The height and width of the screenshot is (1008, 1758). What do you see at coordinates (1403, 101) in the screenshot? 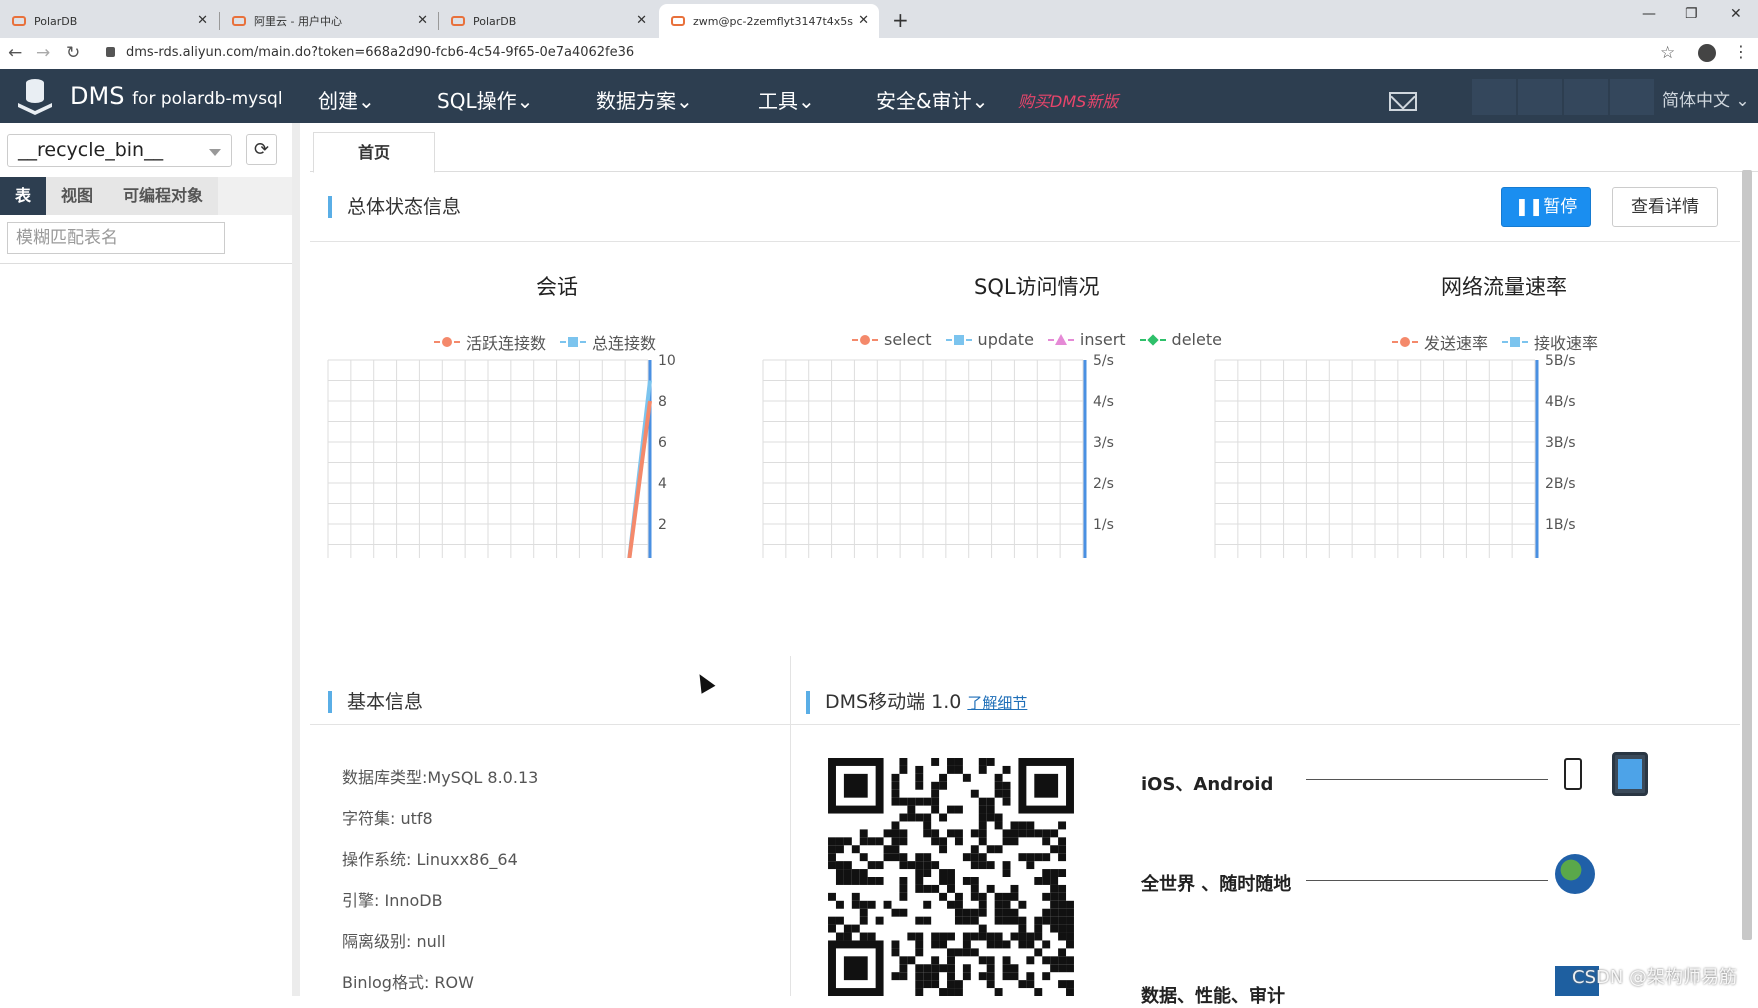
I see `mail-icon` at bounding box center [1403, 101].